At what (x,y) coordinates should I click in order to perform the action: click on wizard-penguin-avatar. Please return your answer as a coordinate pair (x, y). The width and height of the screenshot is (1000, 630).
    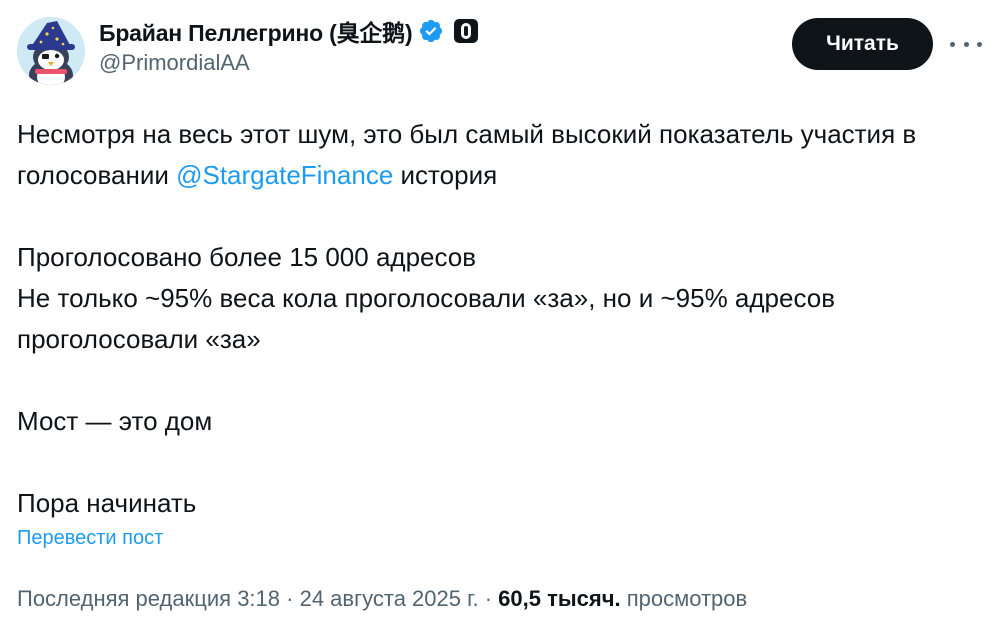
    Looking at the image, I should click on (51, 51).